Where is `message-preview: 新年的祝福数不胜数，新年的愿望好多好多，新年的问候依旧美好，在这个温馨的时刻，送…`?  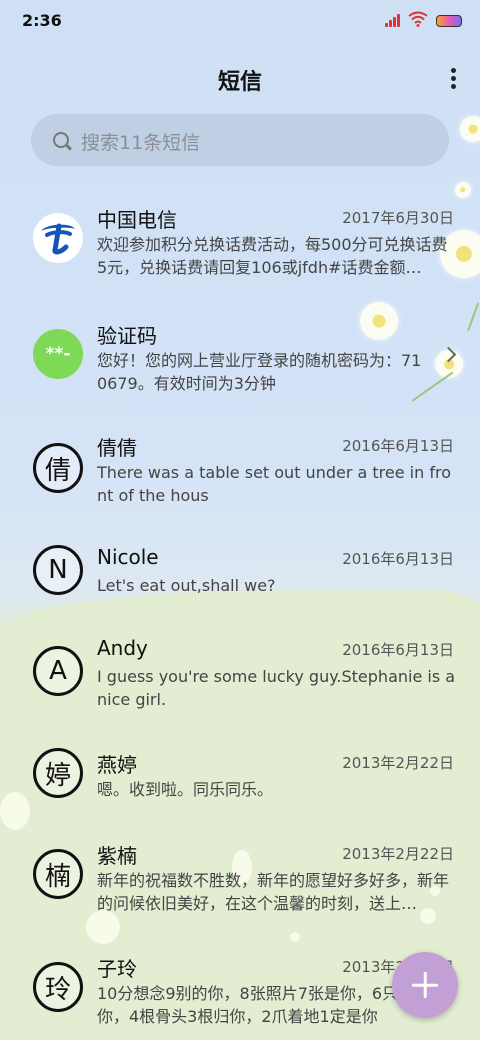
message-preview: 新年的祝福数不胜数，新年的愿望好多好多，新年的问候依旧美好，在这个温馨的时刻，送… is located at coordinates (273, 892).